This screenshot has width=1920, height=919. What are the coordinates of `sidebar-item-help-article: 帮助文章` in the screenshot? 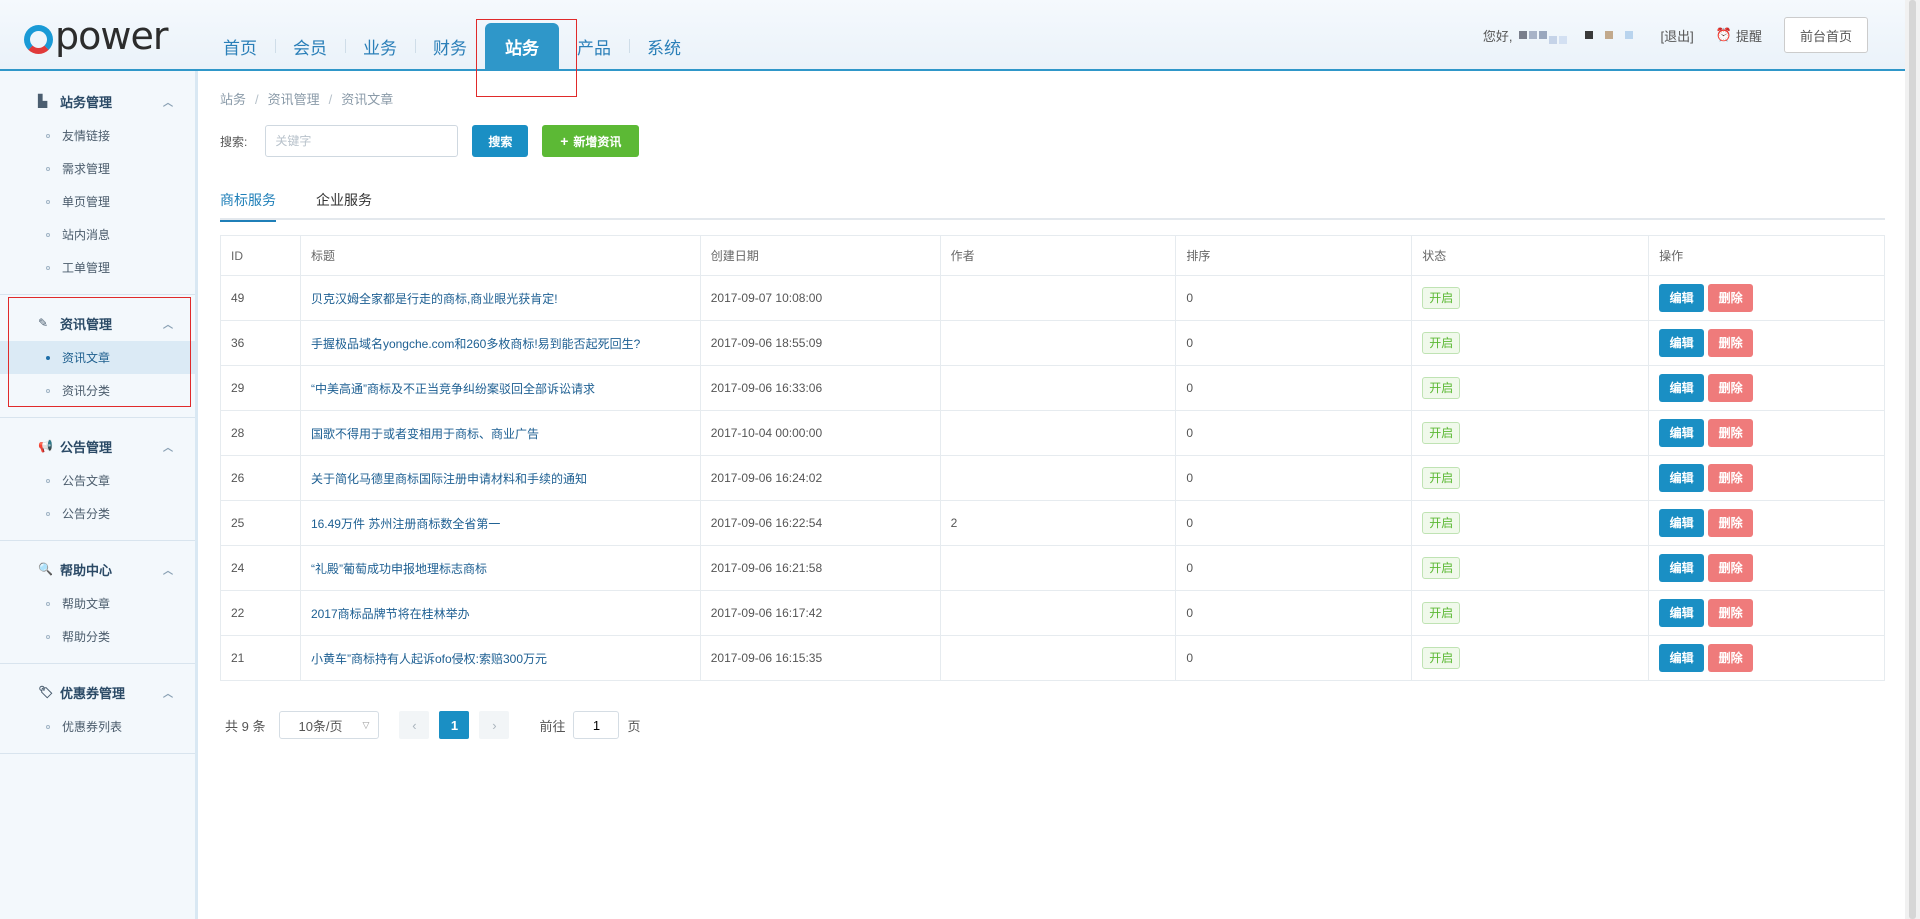 It's located at (97, 603).